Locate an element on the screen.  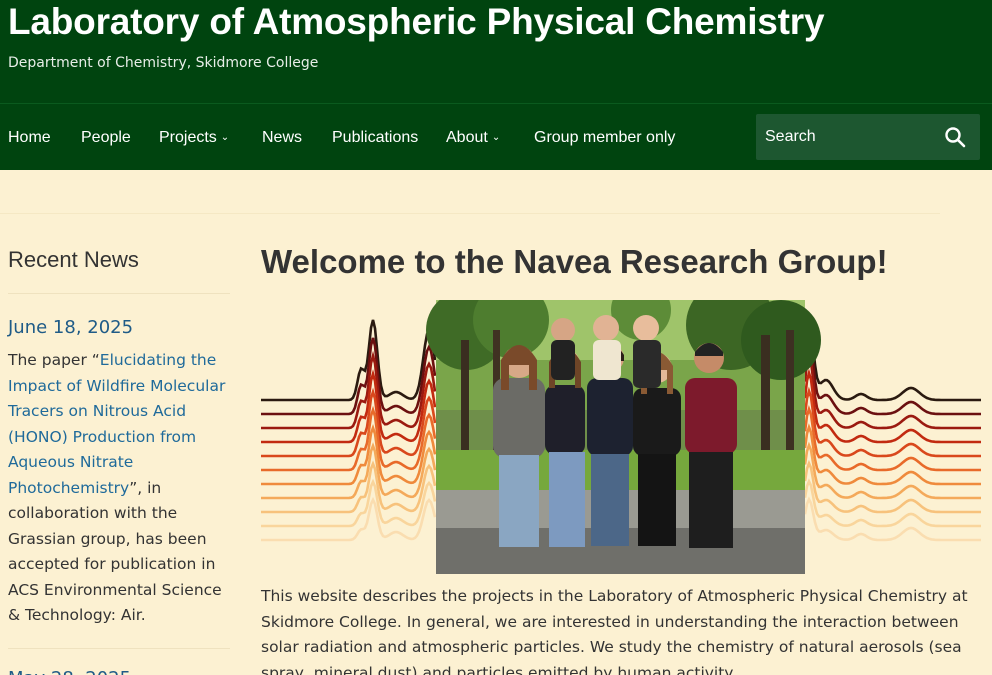
nav-label: Home is located at coordinates (29, 137).